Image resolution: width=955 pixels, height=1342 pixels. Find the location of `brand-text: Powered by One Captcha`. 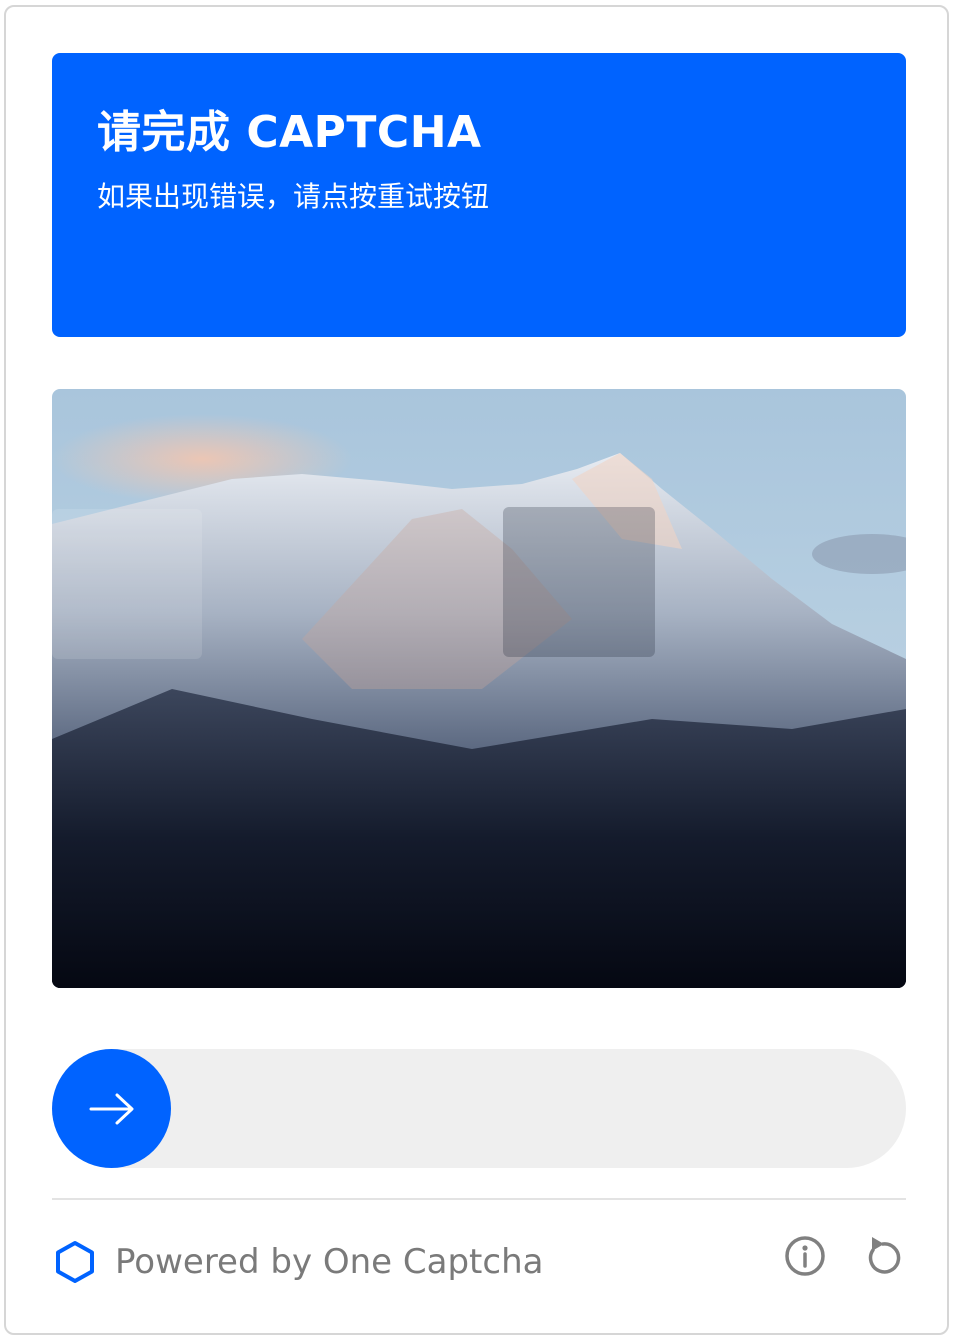

brand-text: Powered by One Captcha is located at coordinates (329, 1262).